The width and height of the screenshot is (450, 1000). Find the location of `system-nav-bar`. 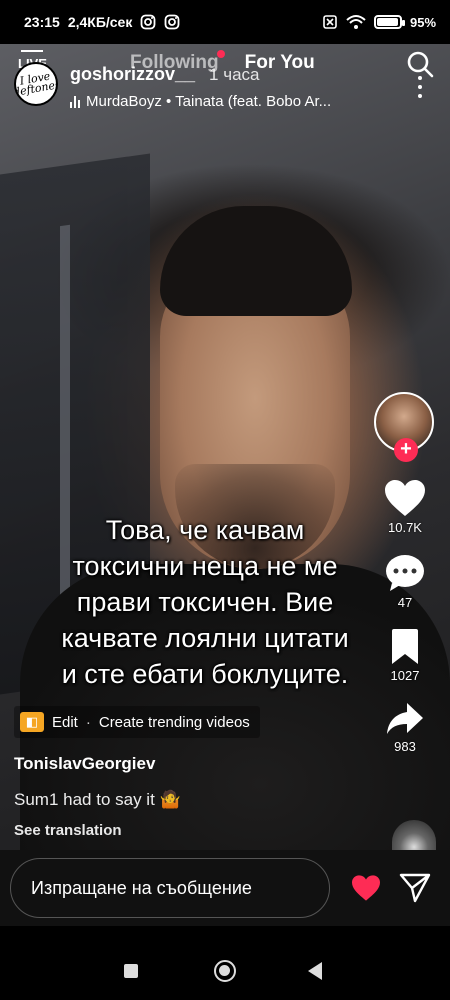

system-nav-bar is located at coordinates (225, 963).